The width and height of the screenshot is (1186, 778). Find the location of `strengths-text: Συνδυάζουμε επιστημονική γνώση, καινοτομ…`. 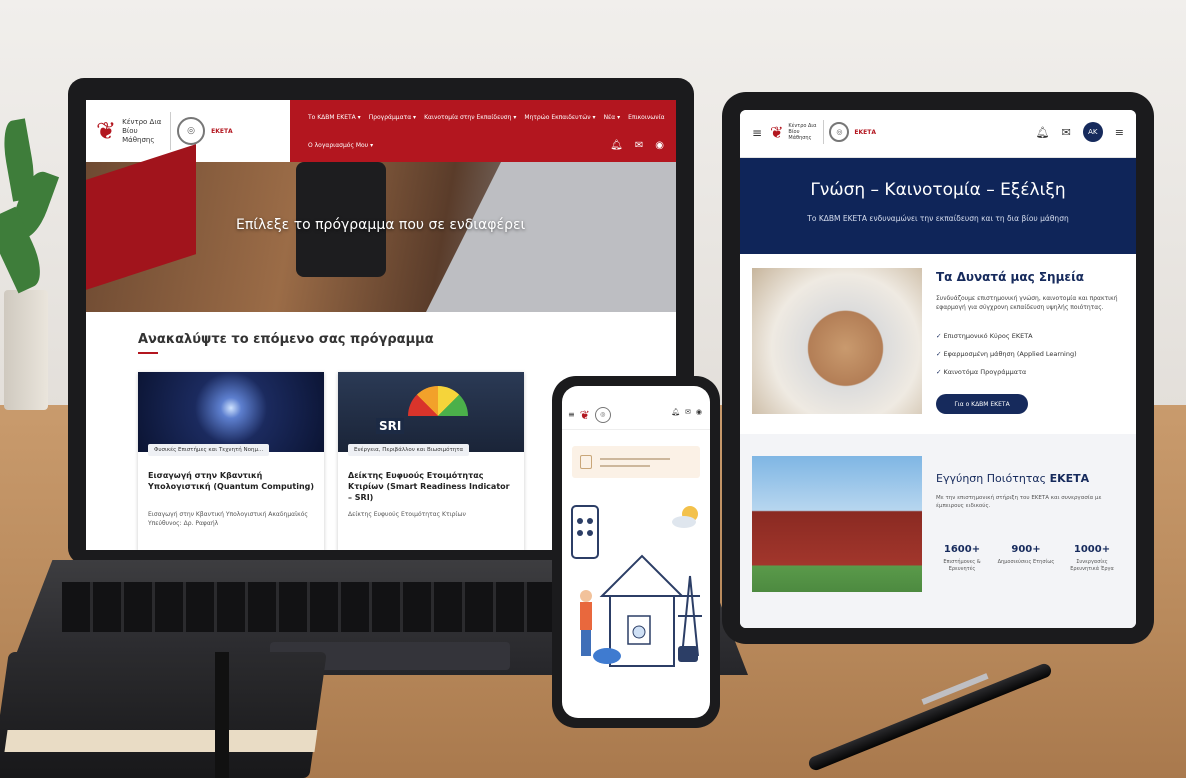

strengths-text: Συνδυάζουμε επιστημονική γνώση, καινοτομ… is located at coordinates (1027, 303).